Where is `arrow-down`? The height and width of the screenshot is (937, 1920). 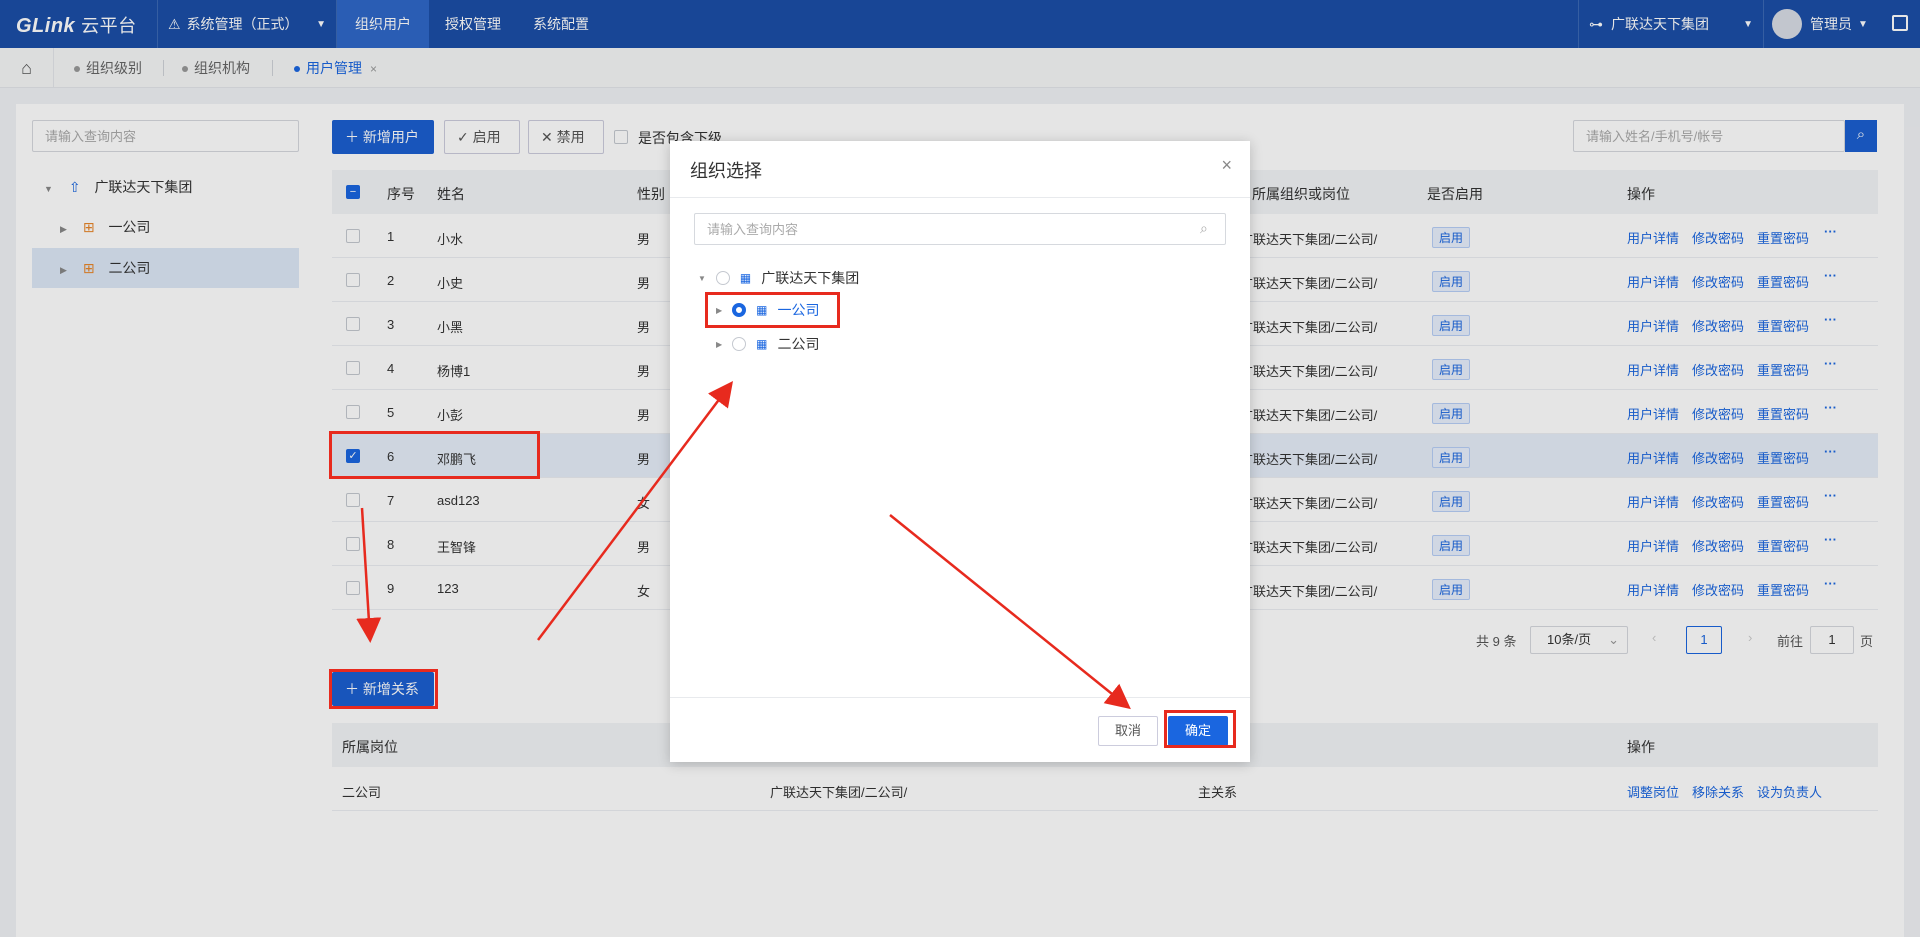
arrow-down is located at coordinates (369, 575).